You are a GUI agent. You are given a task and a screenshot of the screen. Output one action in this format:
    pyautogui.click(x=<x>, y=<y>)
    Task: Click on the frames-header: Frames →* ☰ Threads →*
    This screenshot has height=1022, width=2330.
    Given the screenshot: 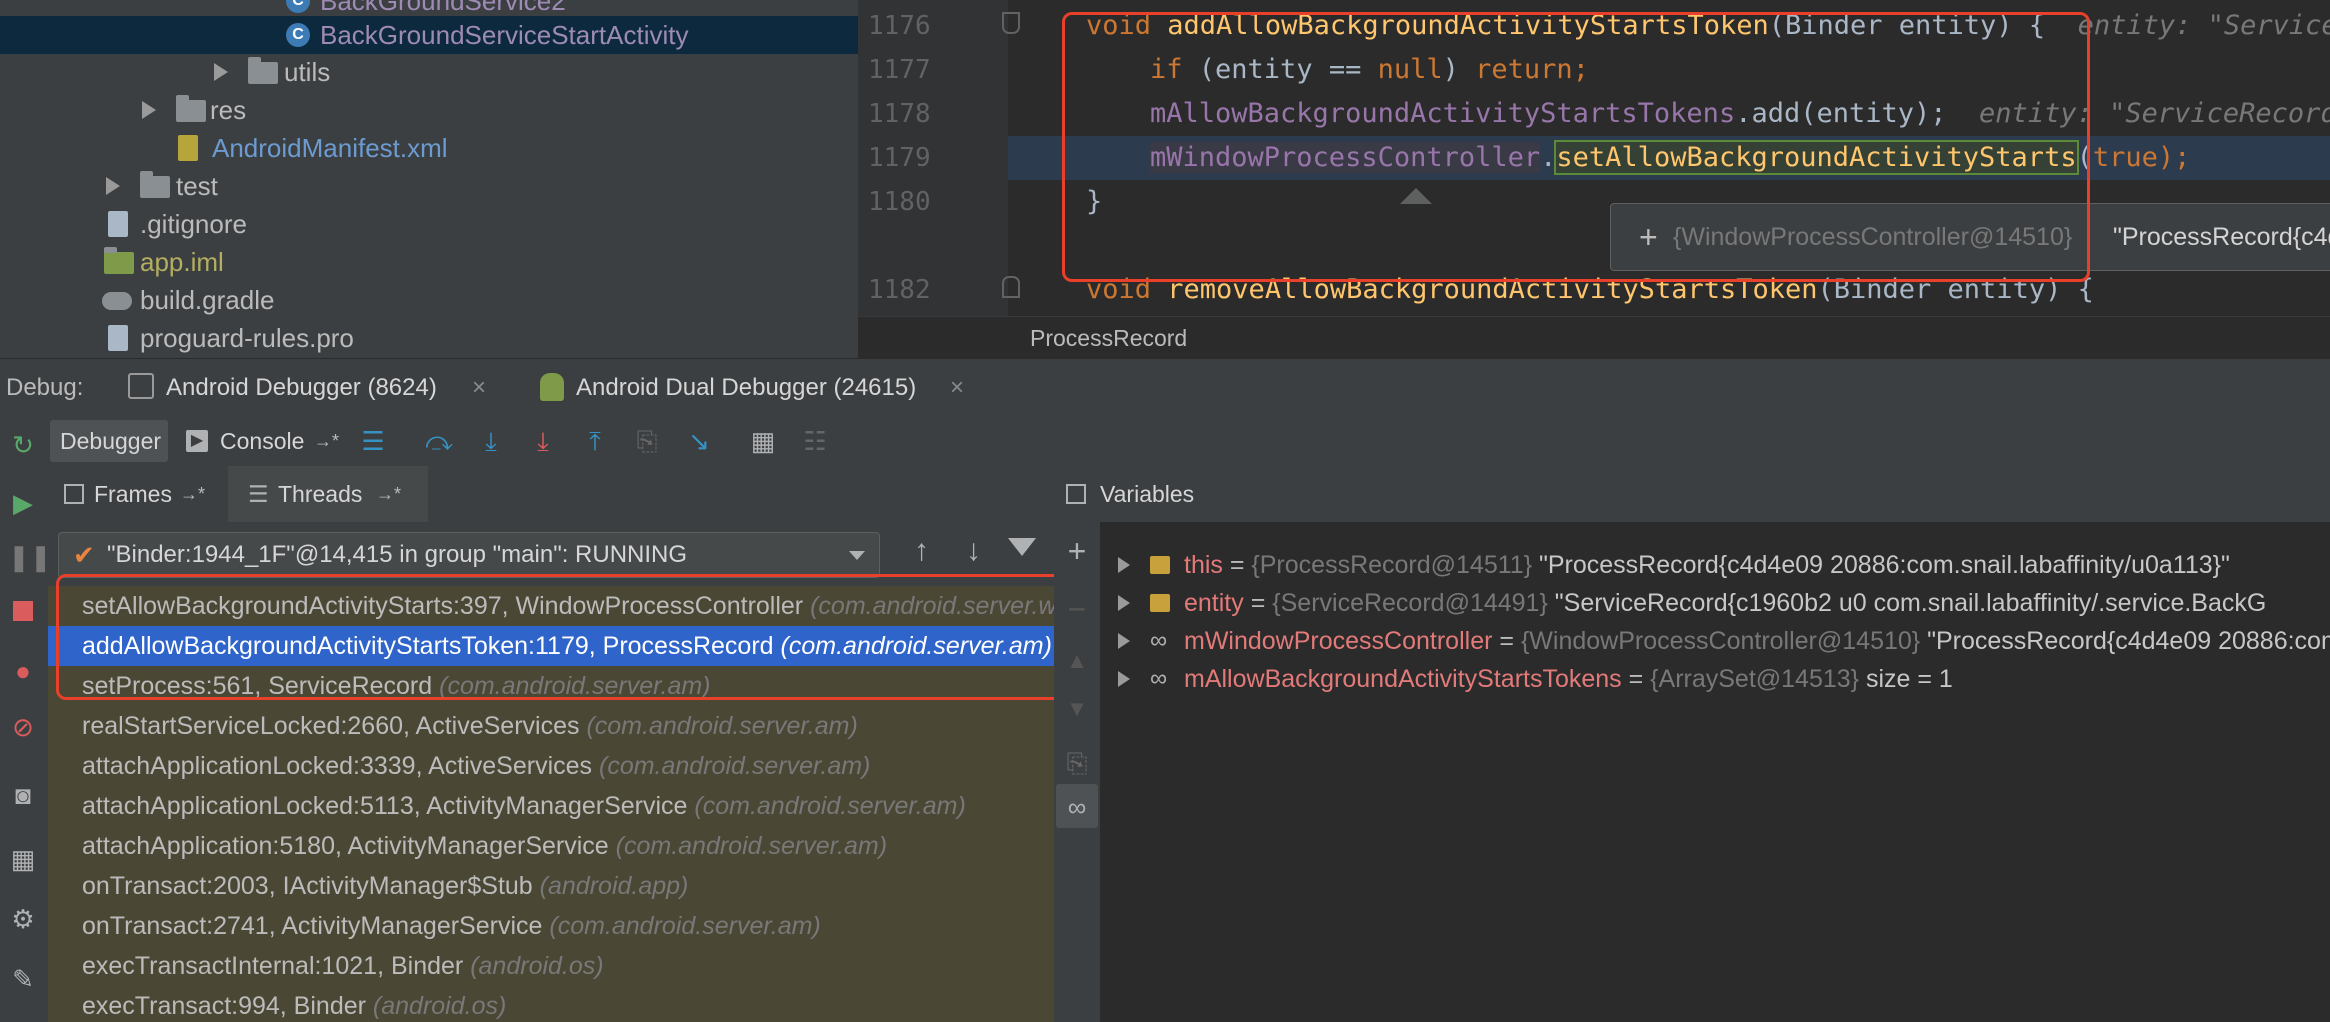 What is the action you would take?
    pyautogui.click(x=551, y=494)
    